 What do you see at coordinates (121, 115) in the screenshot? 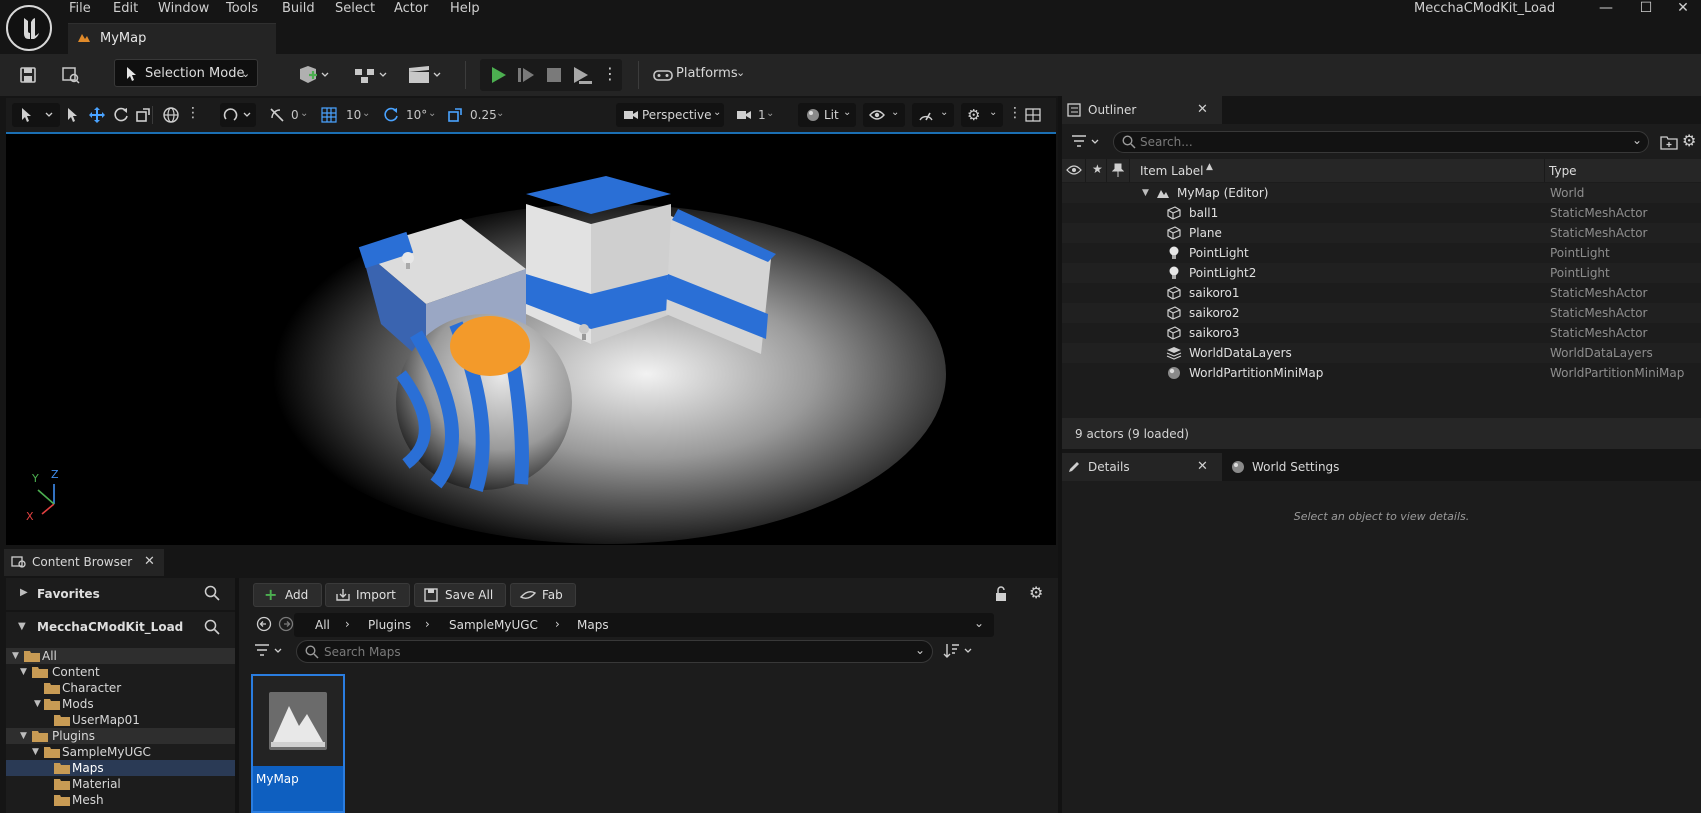
I see `rotate-tool-icon` at bounding box center [121, 115].